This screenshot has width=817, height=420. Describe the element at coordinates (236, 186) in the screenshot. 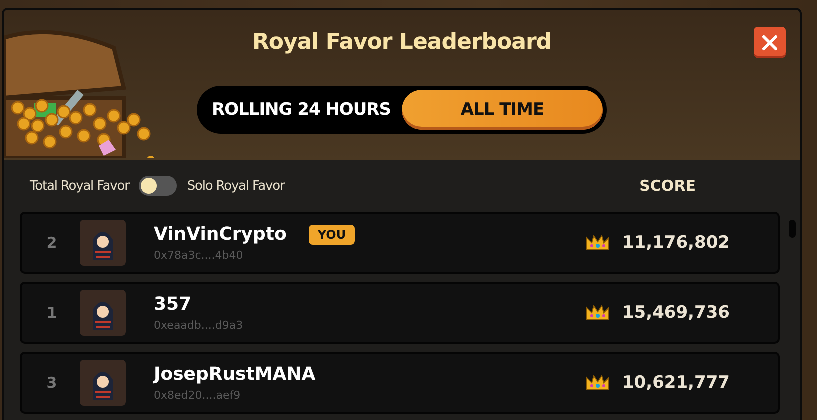

I see `filter-label: Solo Royal Favor` at that location.